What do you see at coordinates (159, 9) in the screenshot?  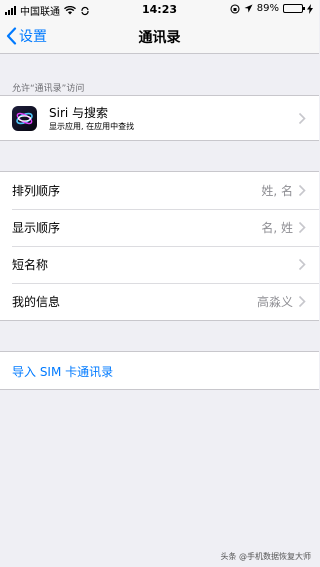 I see `status-bar: 中国联通 14:23 89%` at bounding box center [159, 9].